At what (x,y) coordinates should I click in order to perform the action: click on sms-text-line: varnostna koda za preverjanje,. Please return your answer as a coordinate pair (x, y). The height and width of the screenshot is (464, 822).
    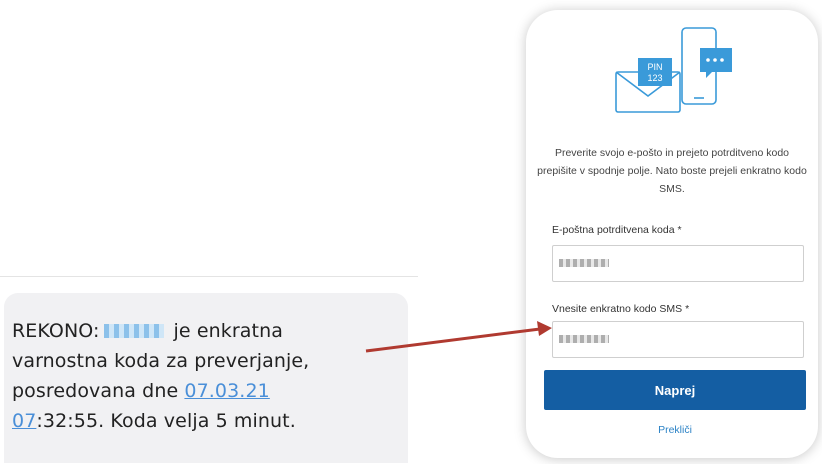
    Looking at the image, I should click on (161, 361).